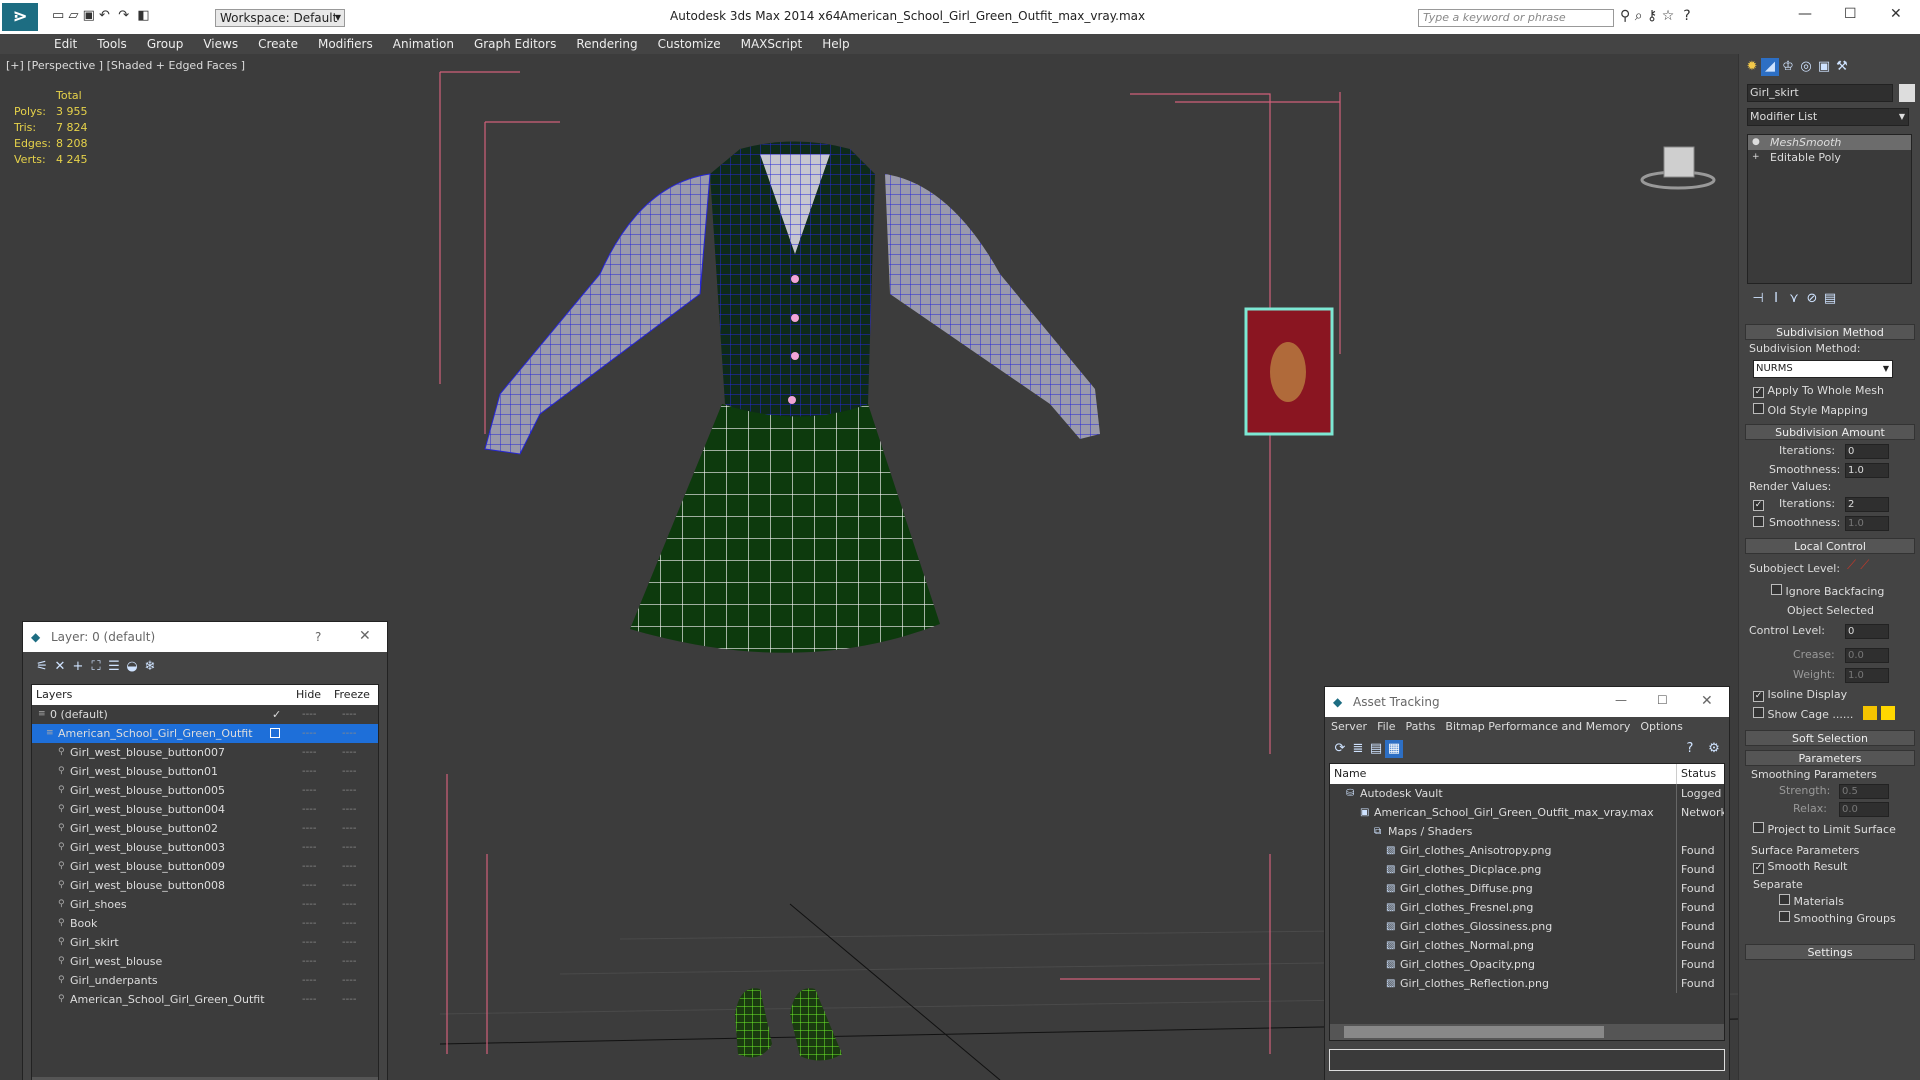 This screenshot has width=1920, height=1080. Describe the element at coordinates (1527, 850) in the screenshot. I see `asset-row: ▧ Girl_clothes_Anisotropy.png Found` at that location.